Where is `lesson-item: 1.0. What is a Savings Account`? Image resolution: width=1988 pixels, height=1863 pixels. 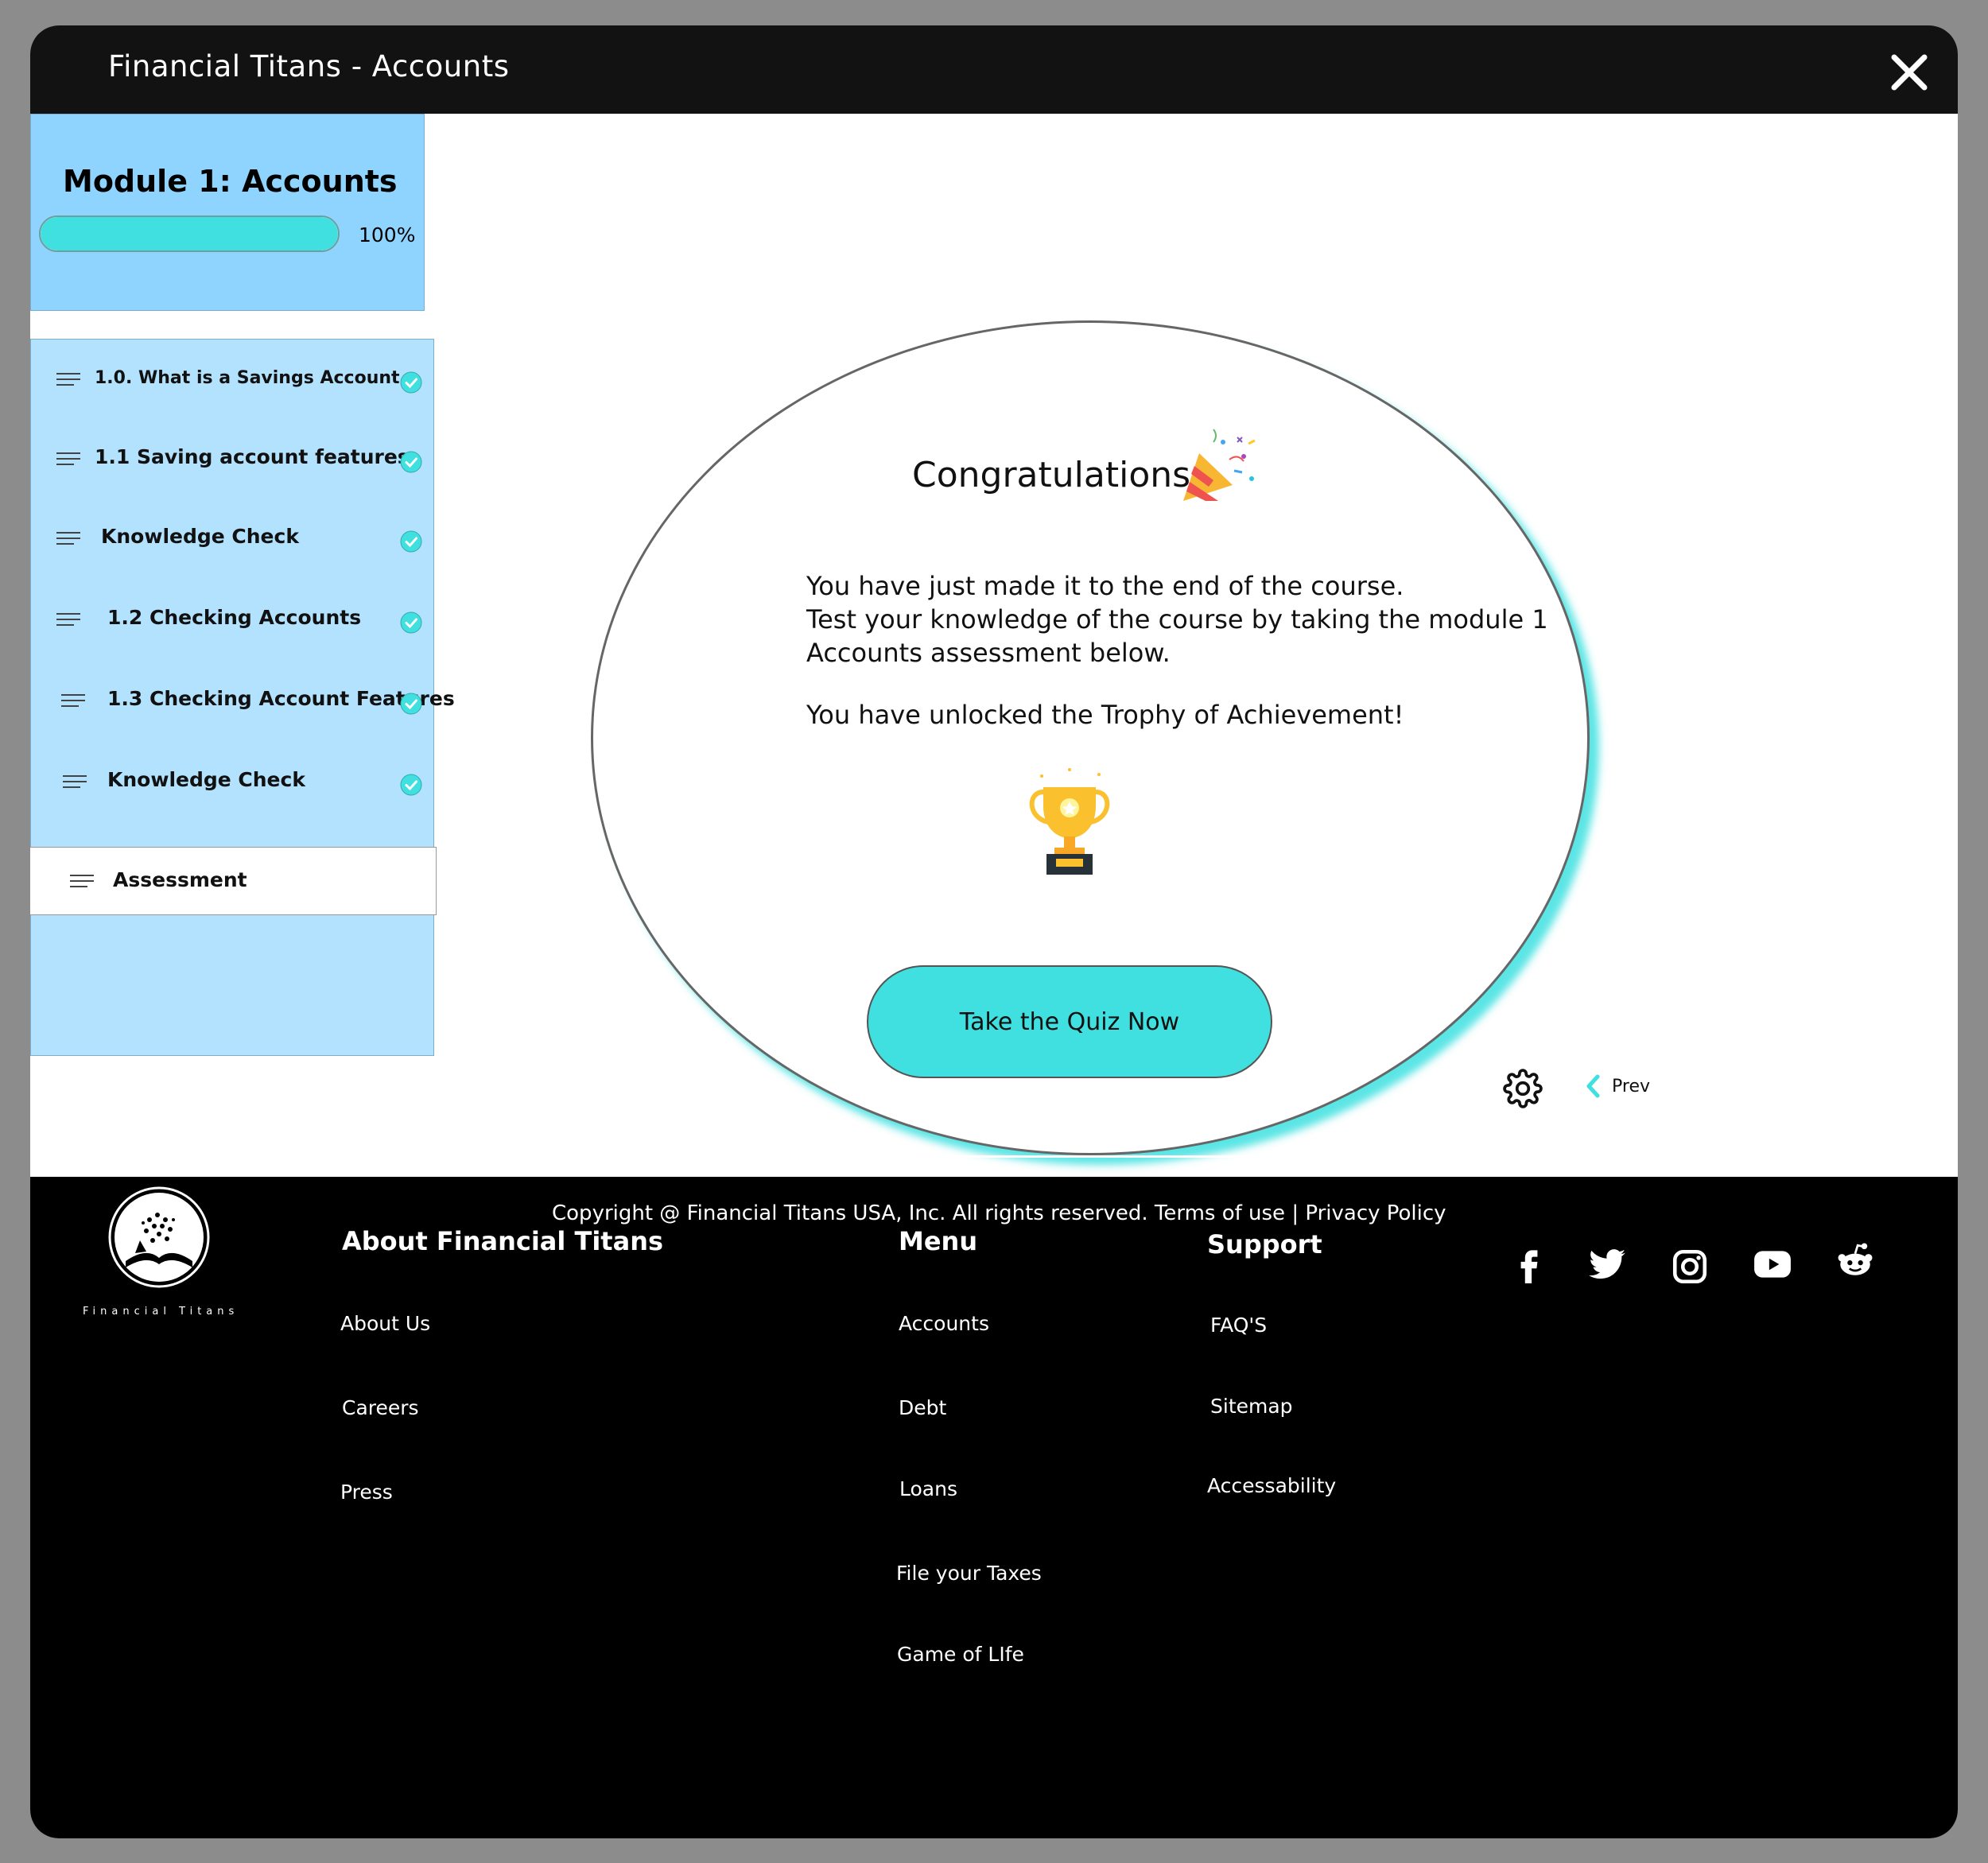
lesson-item: 1.0. What is a Savings Account is located at coordinates (233, 379).